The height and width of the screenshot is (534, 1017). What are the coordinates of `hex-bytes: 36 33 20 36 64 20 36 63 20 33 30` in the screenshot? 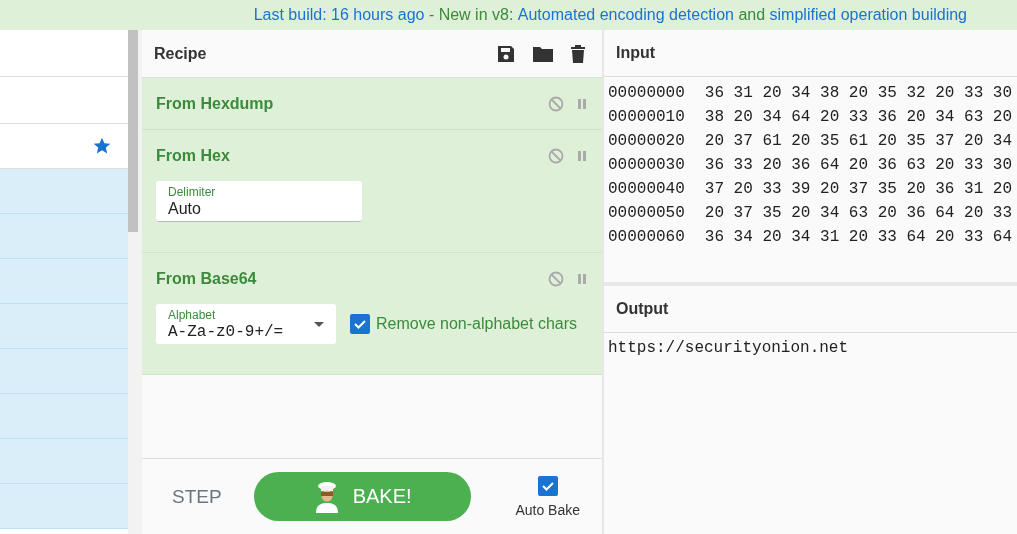 It's located at (858, 165).